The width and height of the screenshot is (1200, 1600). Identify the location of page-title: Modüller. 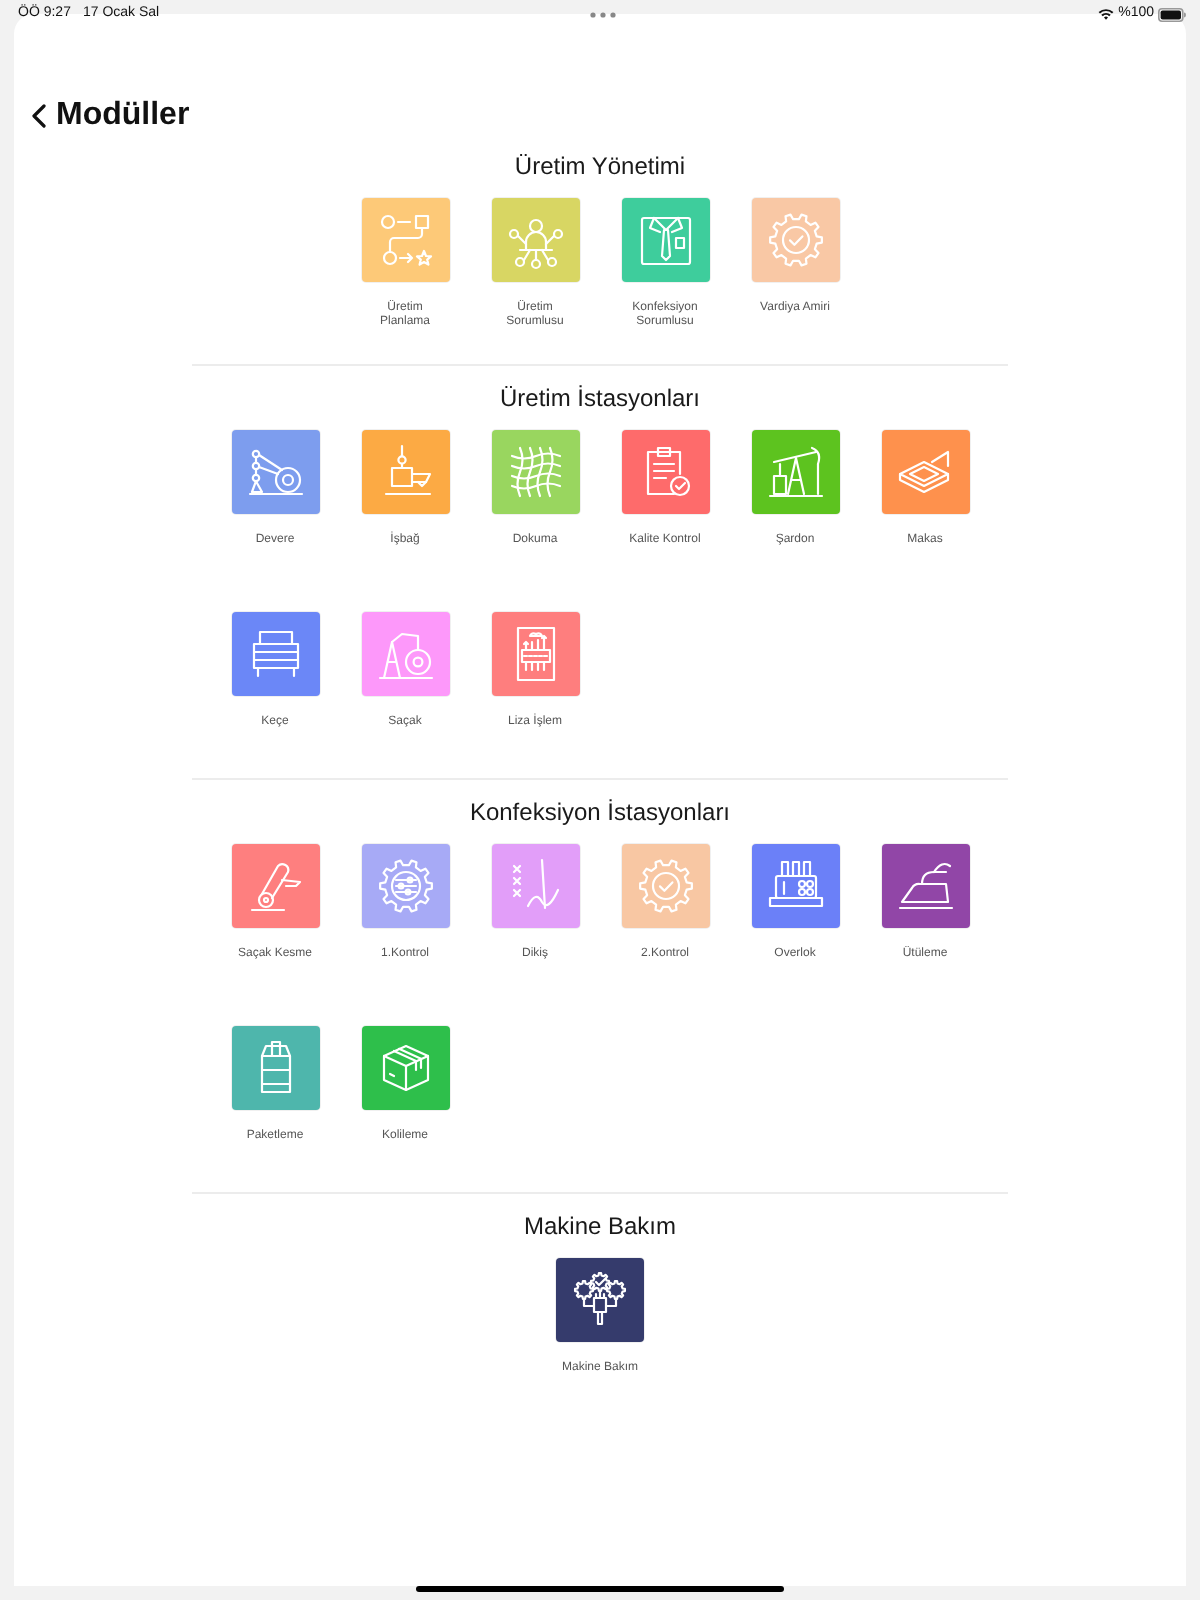
(123, 116).